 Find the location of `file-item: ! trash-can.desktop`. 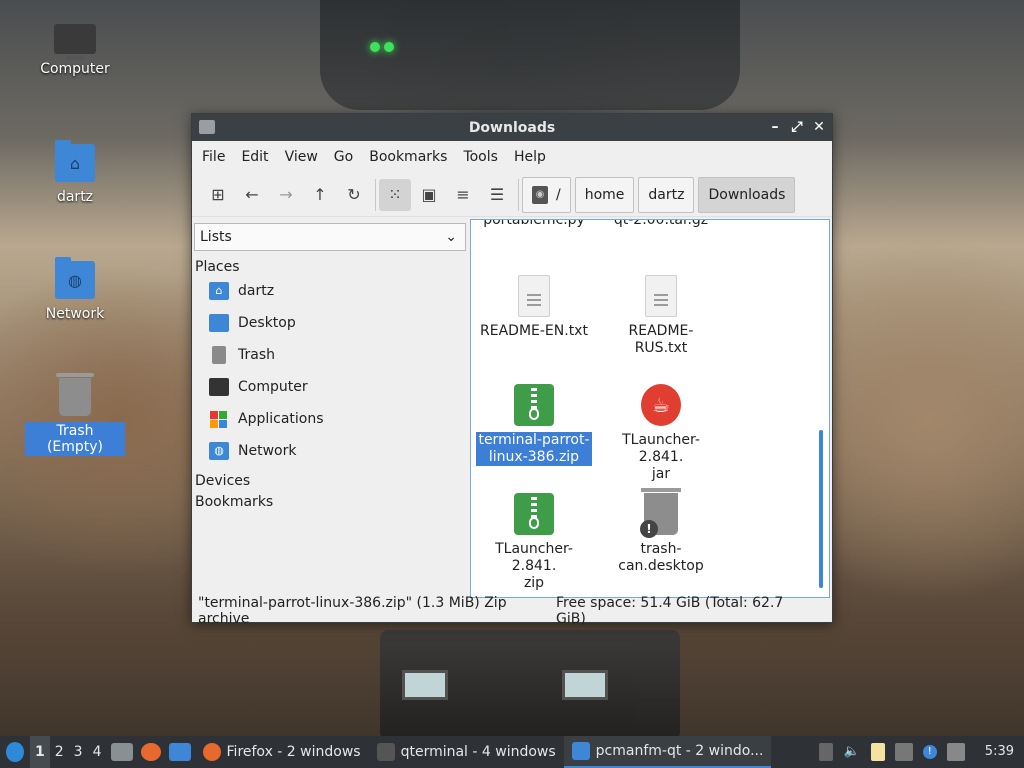

file-item: ! trash-can.desktop is located at coordinates (661, 531).